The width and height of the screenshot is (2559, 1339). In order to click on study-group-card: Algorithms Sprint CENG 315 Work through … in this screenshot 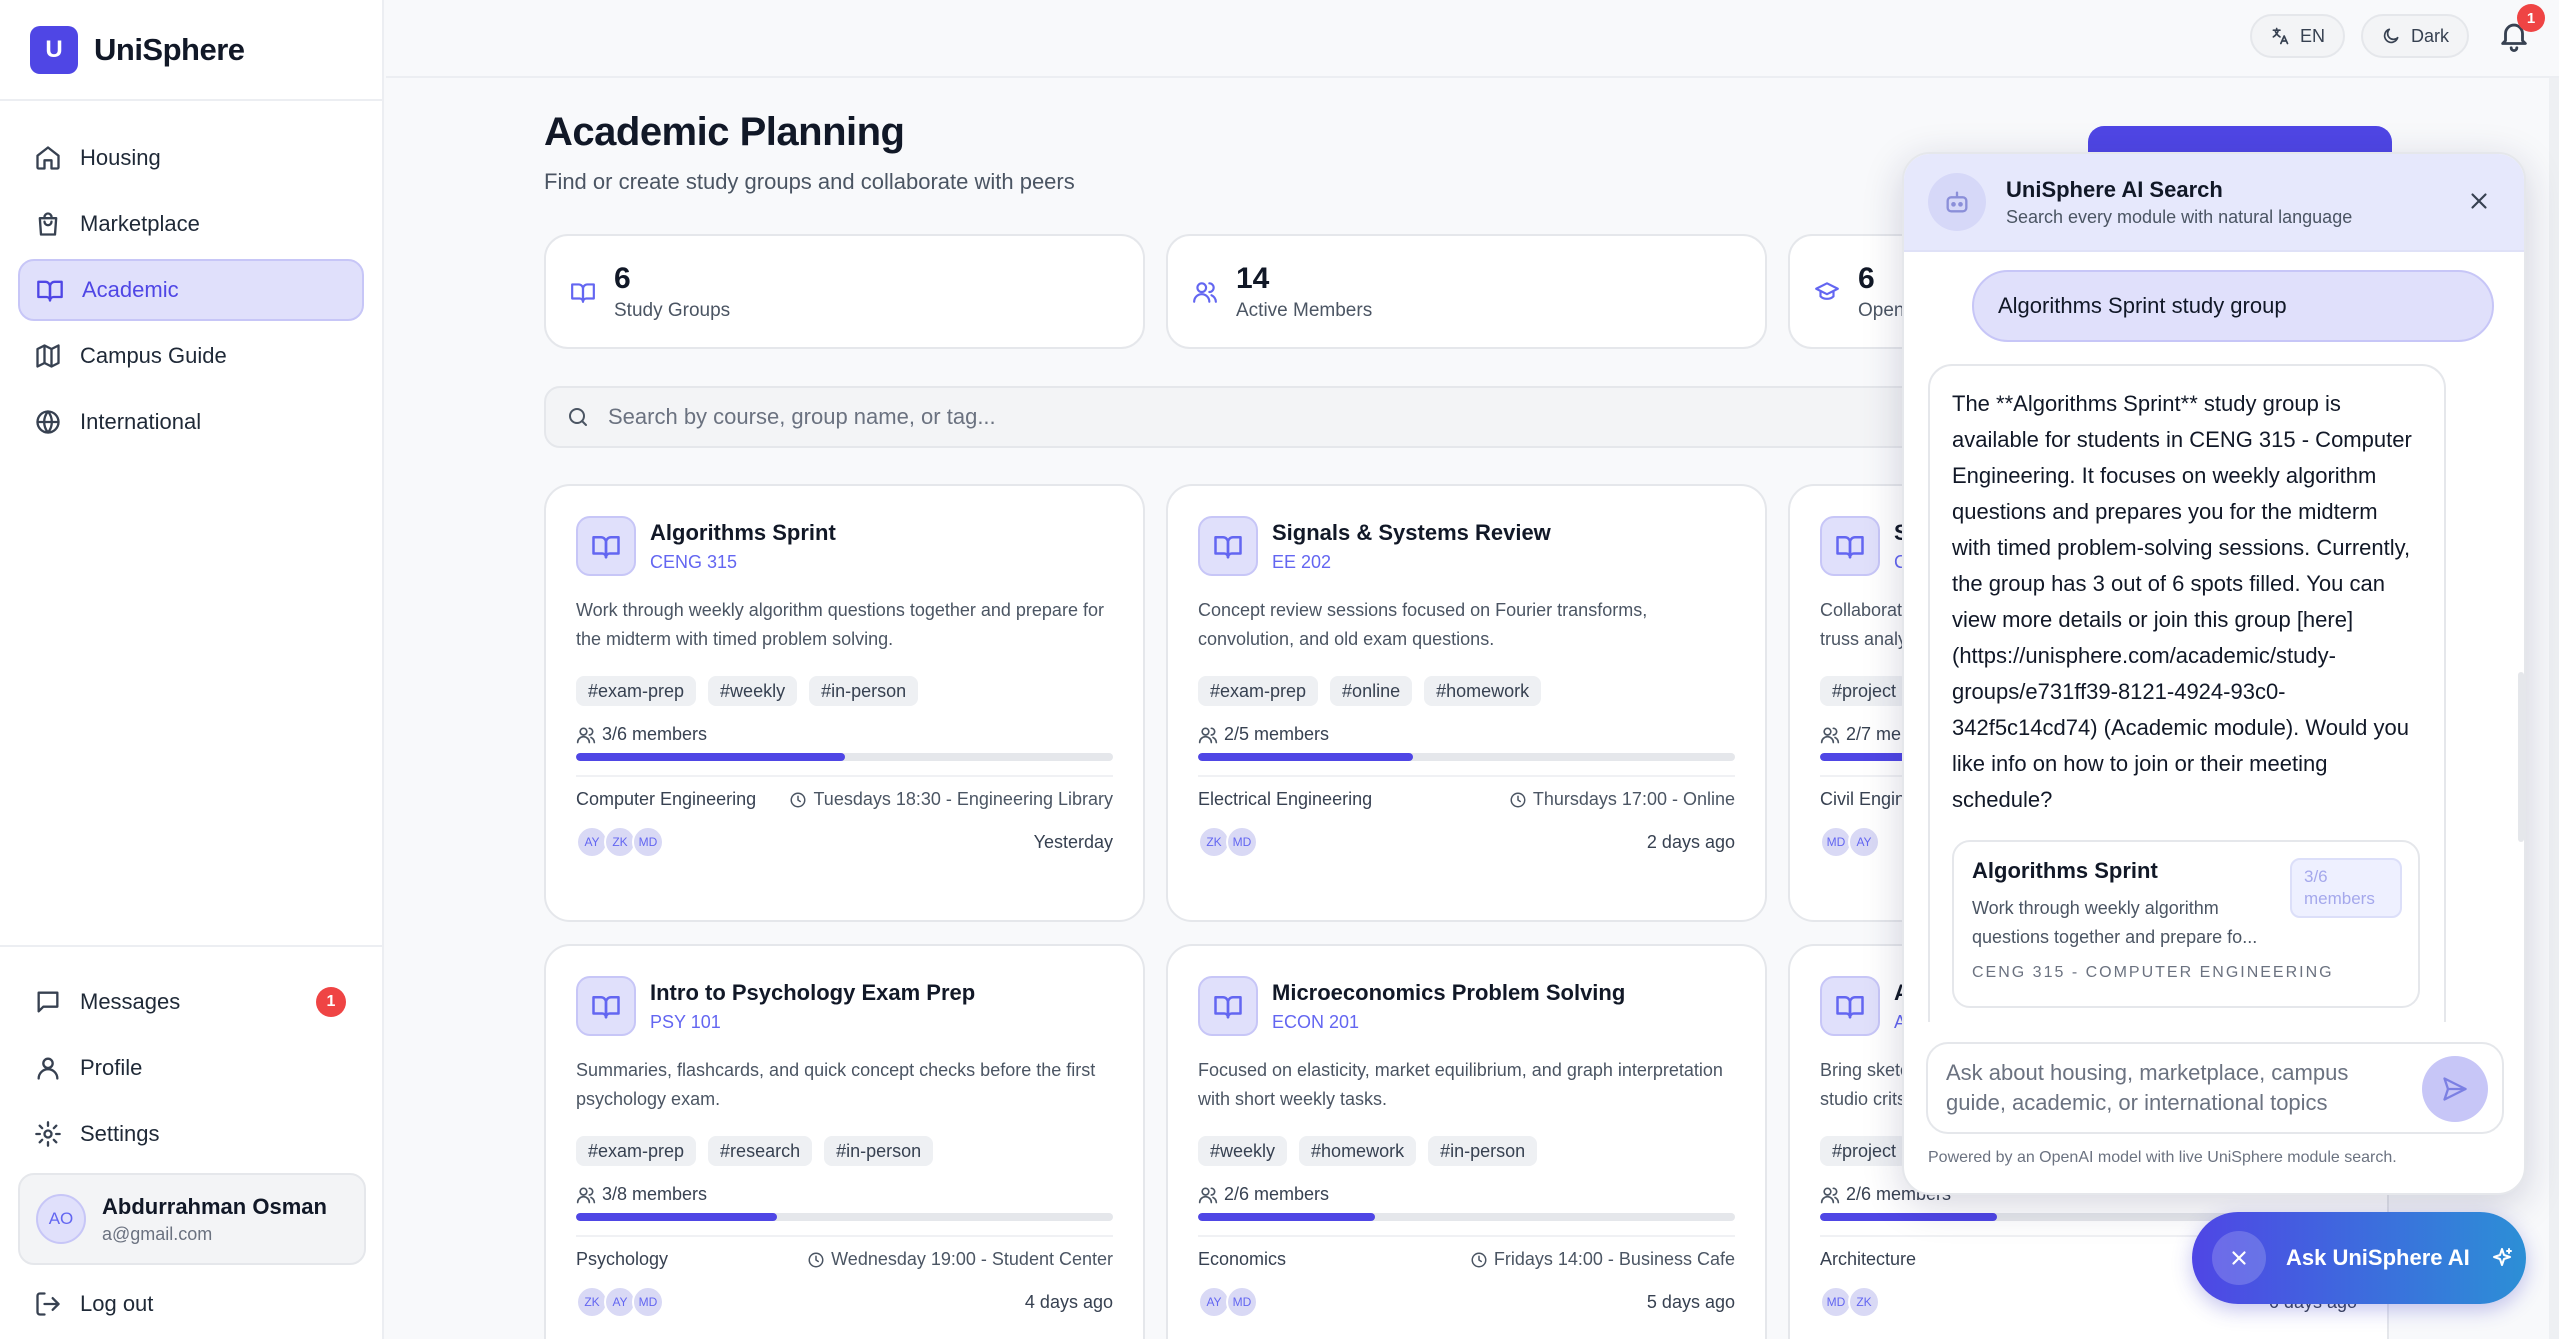, I will do `click(844, 703)`.